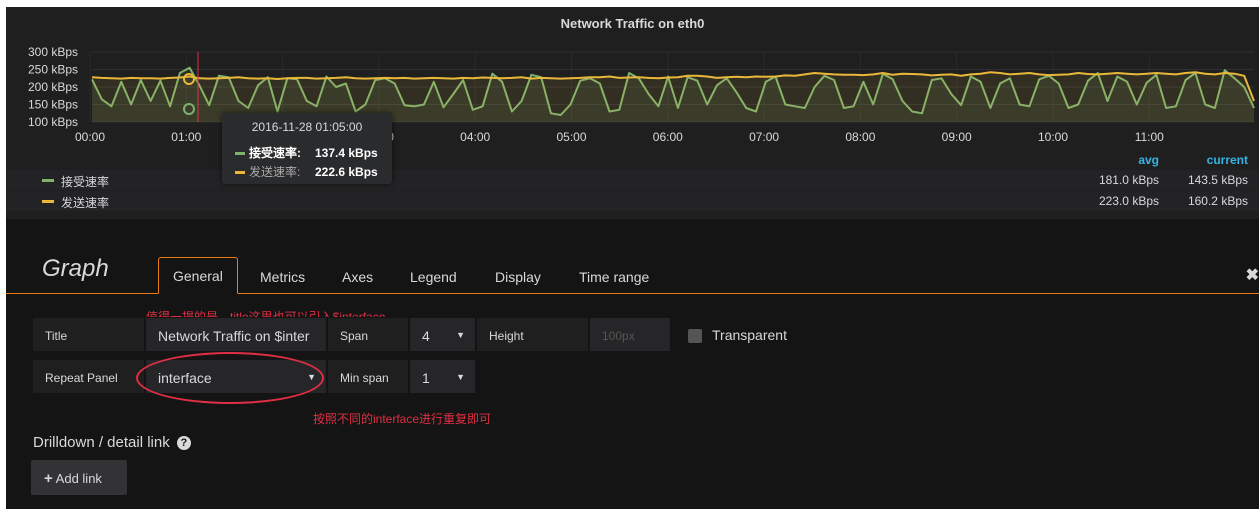 Image resolution: width=1259 pixels, height=509 pixels. What do you see at coordinates (101, 442) in the screenshot?
I see `drilldown-label: Drilldown / detail link` at bounding box center [101, 442].